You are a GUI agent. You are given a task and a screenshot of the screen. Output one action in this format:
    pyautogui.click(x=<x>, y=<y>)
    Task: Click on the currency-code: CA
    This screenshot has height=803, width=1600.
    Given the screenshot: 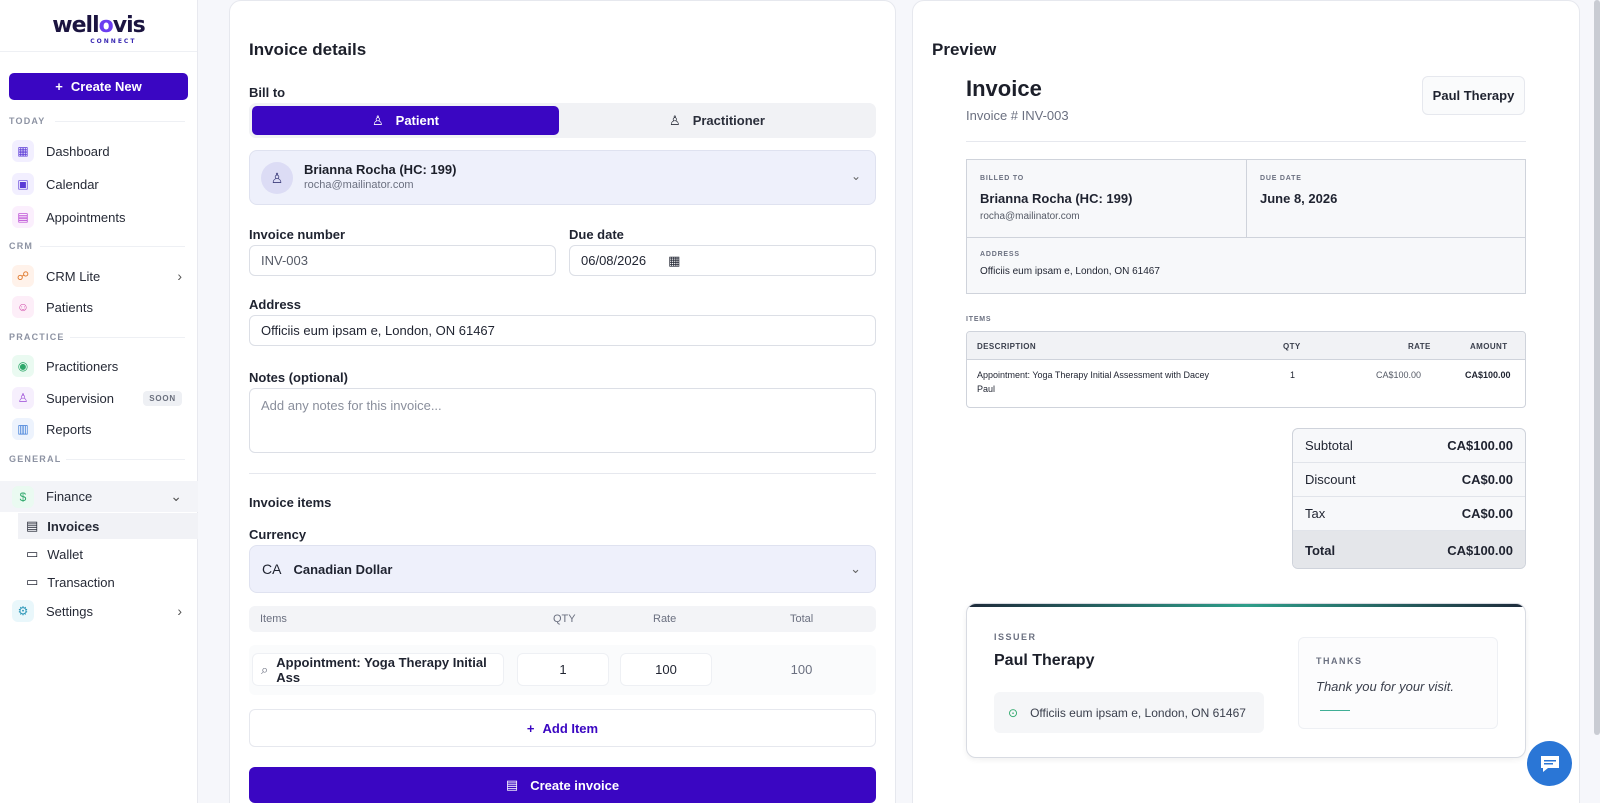 What is the action you would take?
    pyautogui.click(x=272, y=569)
    